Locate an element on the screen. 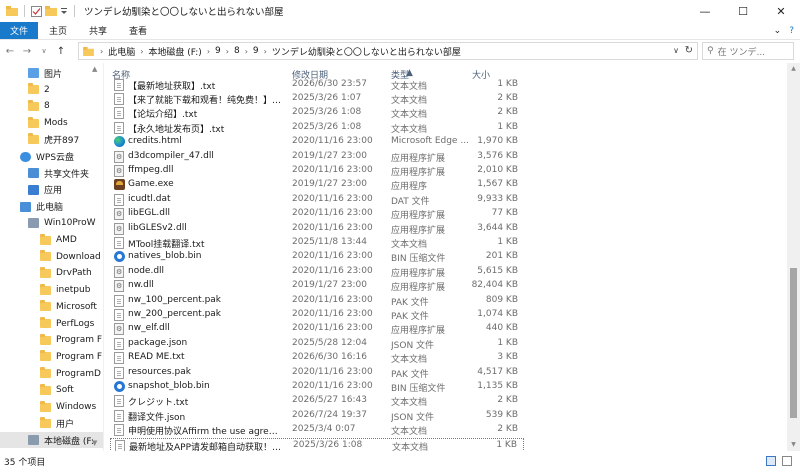 This screenshot has height=472, width=800. address-dropdown-icon: ∨ is located at coordinates (676, 50).